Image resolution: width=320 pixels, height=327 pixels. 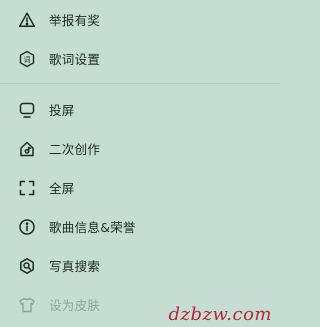 I want to click on menu-item-song-info-label: 歌曲信息&荣誉, so click(x=92, y=227).